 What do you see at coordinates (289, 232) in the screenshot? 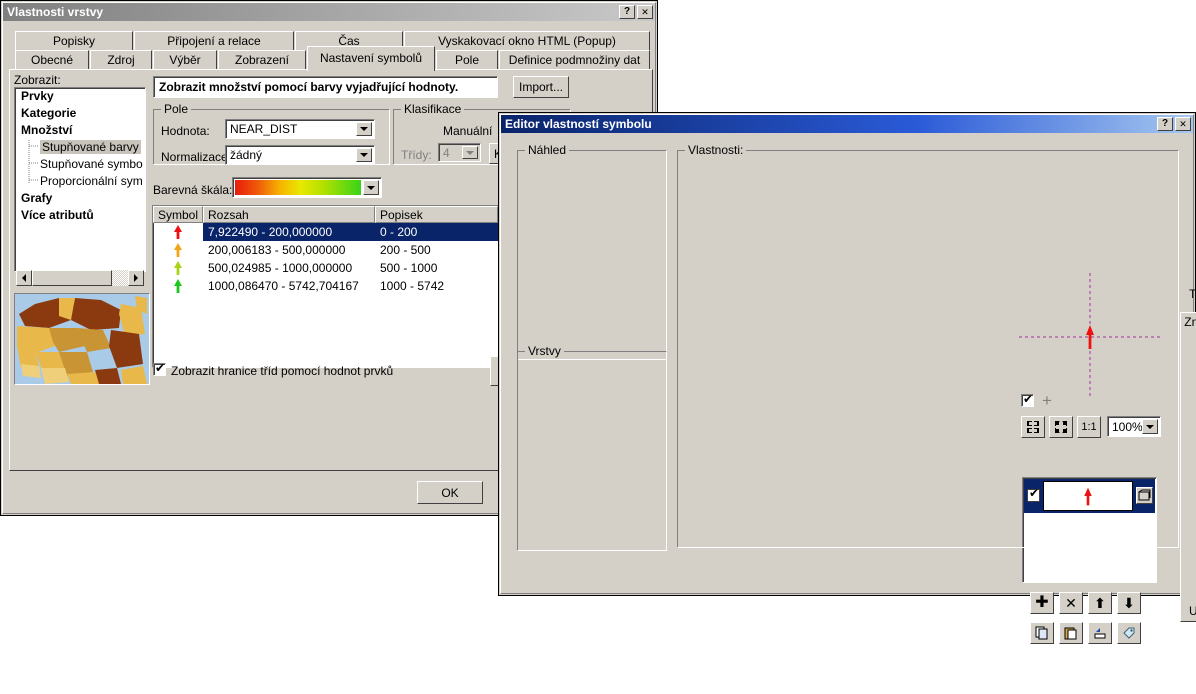
I see `row-range: 7,922490 - 200,000000` at bounding box center [289, 232].